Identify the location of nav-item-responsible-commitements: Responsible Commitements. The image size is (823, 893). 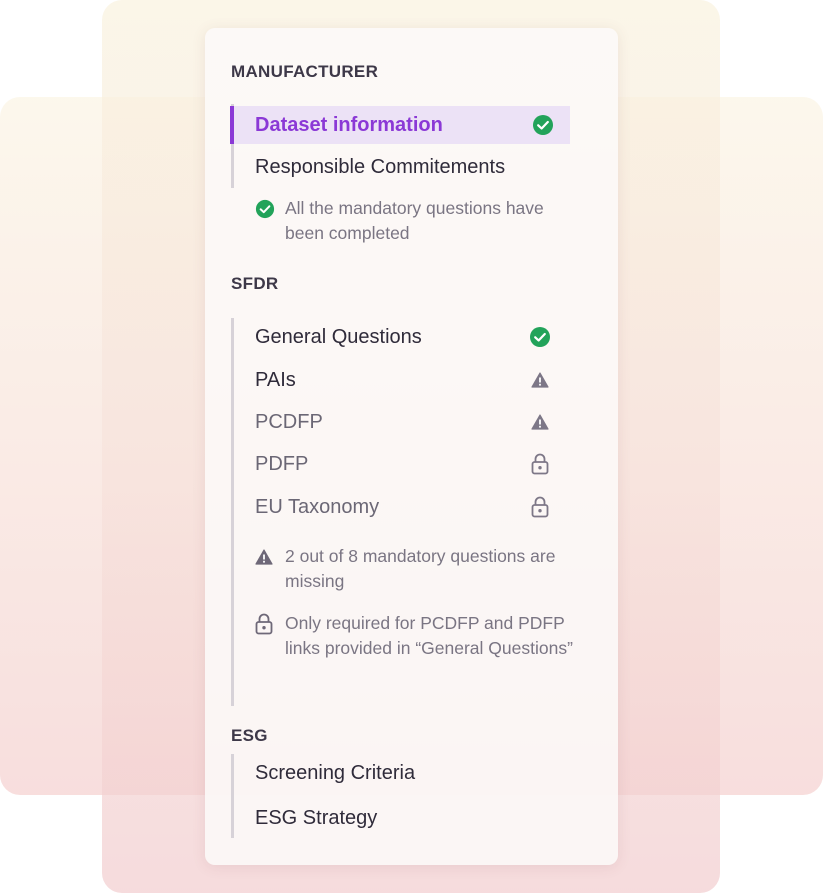
(399, 167).